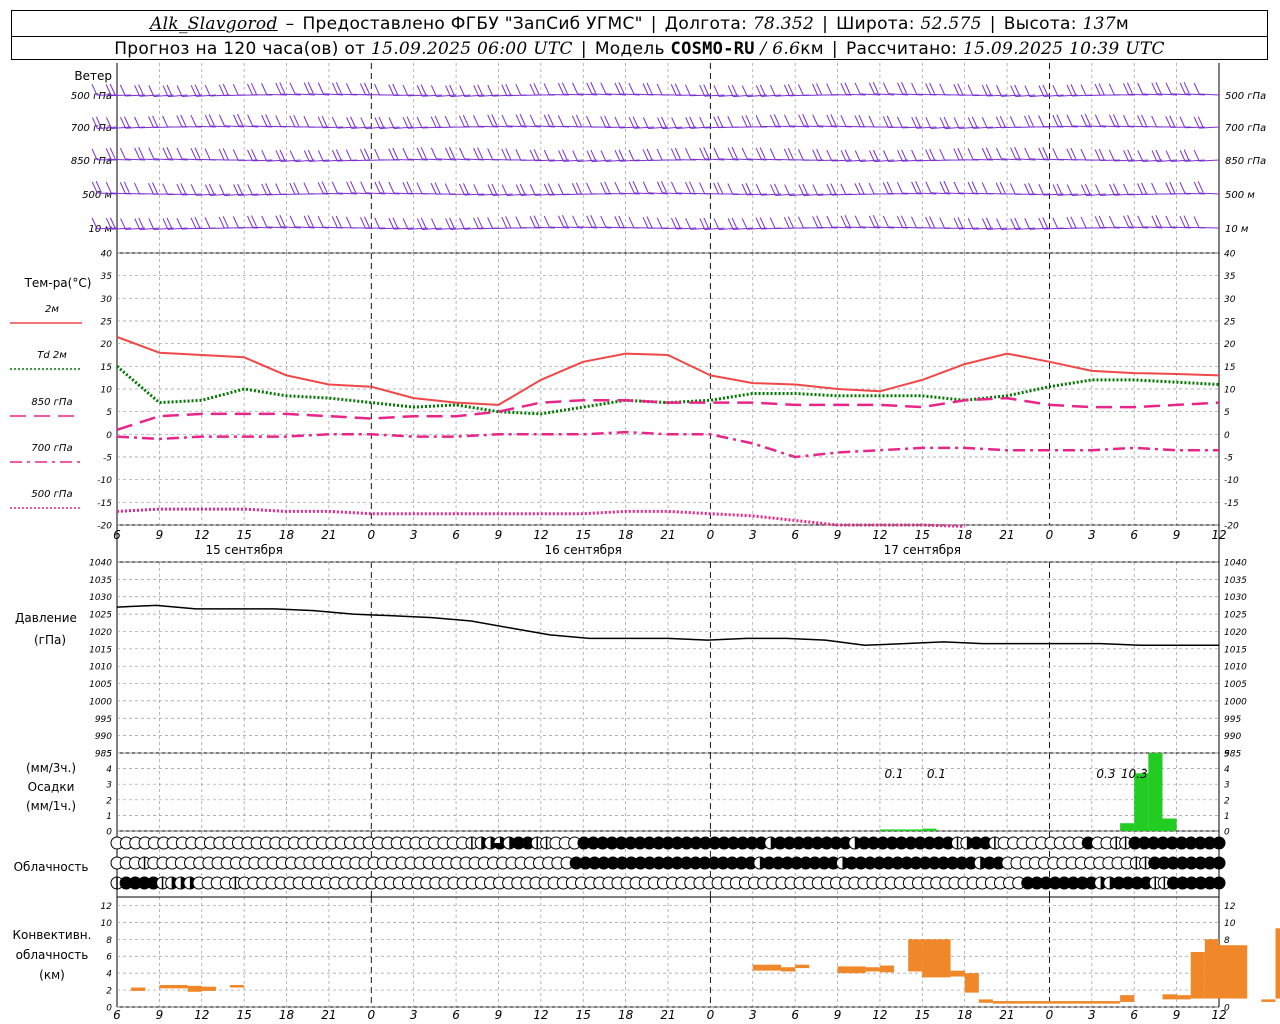 The width and height of the screenshot is (1280, 1024). Describe the element at coordinates (1245, 96) in the screenshot. I see `wind-level-label-right: 500 гПа` at that location.